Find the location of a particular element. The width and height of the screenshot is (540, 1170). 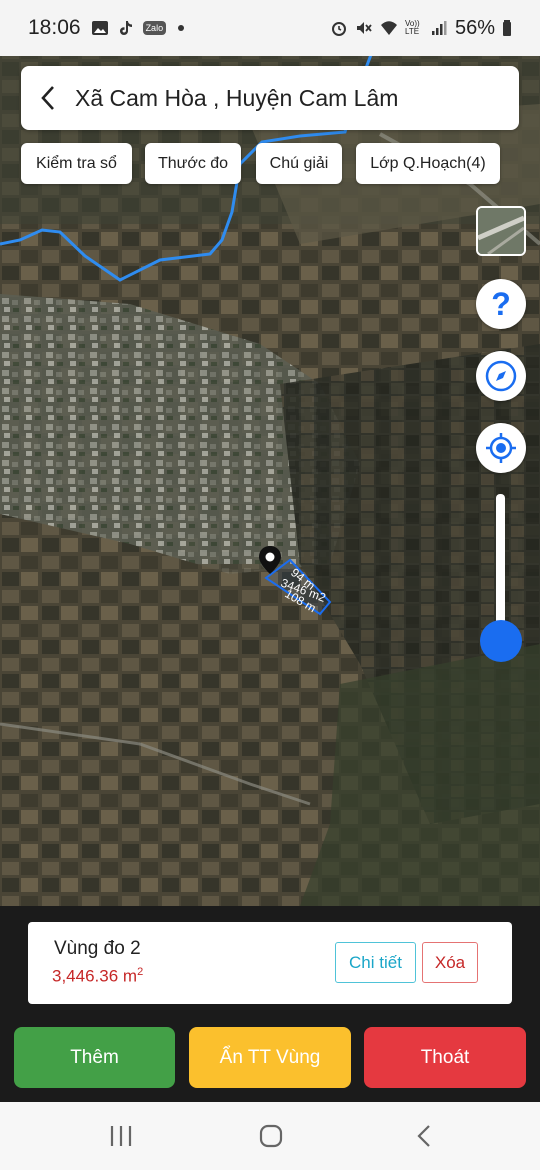

delete-button: Xóa is located at coordinates (450, 962).